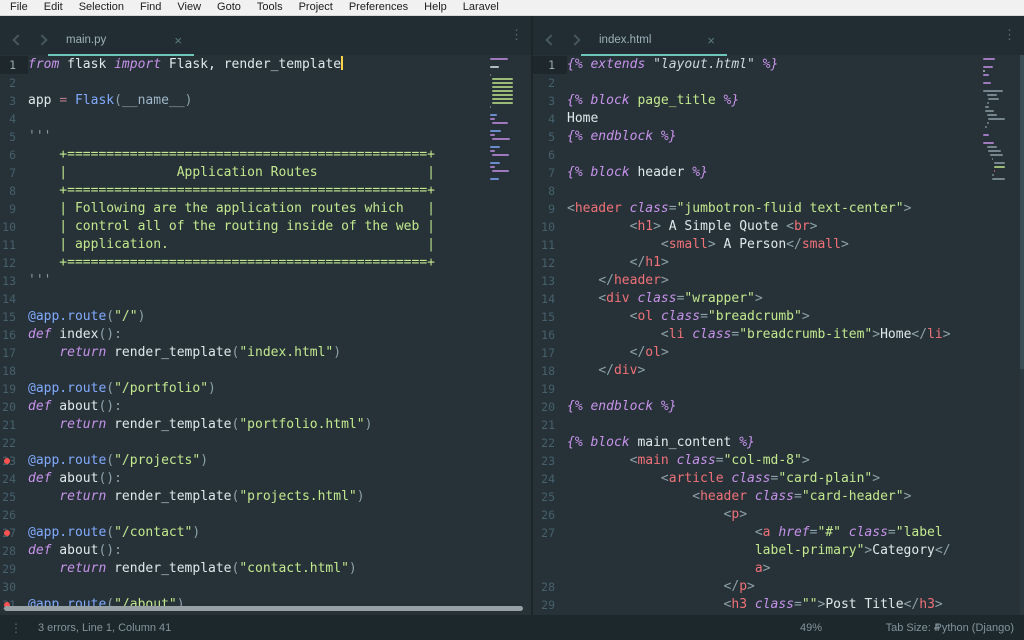 Image resolution: width=1024 pixels, height=640 pixels. I want to click on status-tab-size: Tab Size: 4, so click(913, 627).